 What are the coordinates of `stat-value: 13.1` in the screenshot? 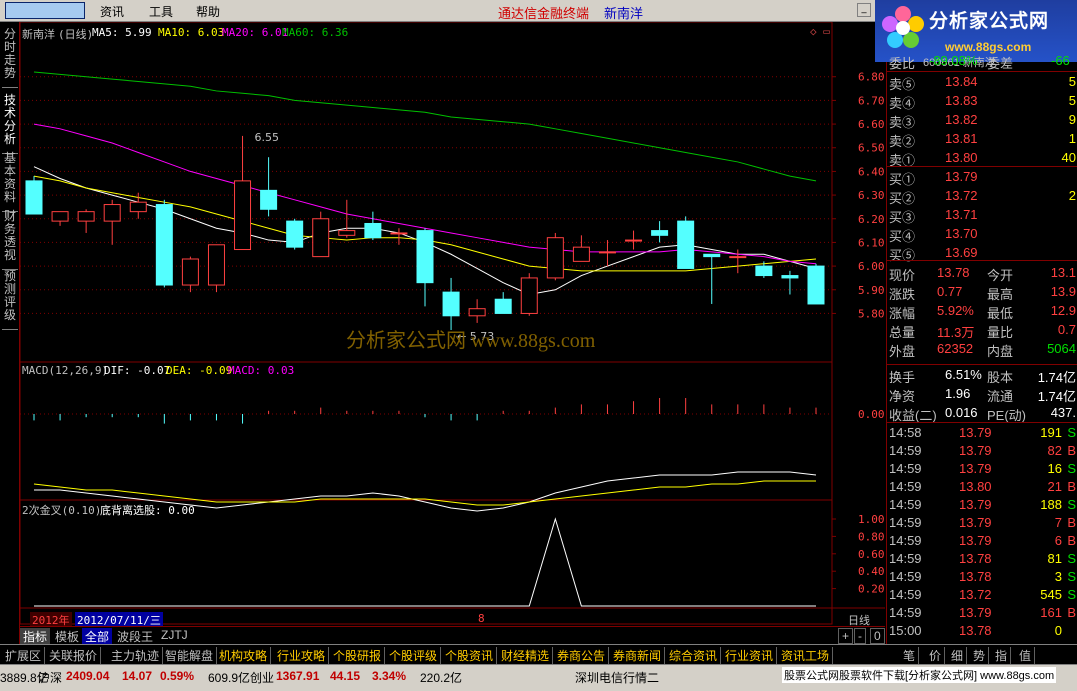 It's located at (1063, 272).